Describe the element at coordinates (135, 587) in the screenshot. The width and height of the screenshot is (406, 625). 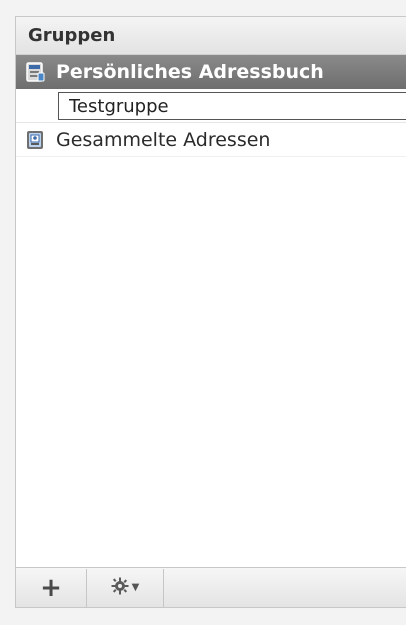
I see `chevron-down-icon: ▼` at that location.